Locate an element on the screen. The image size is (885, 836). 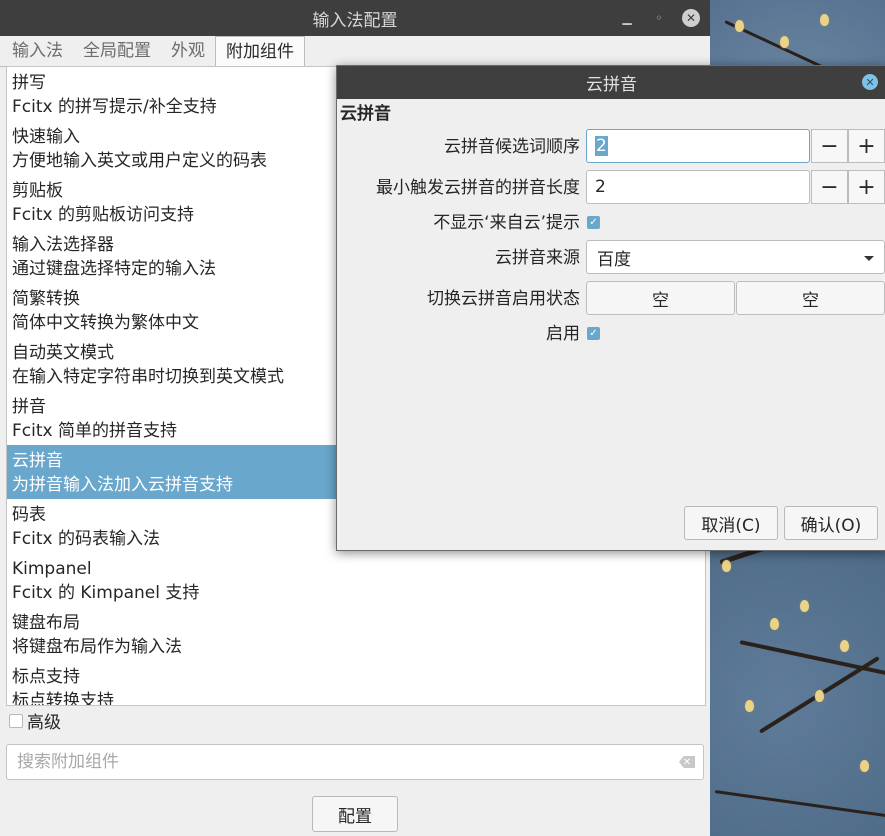
toggle-row: 切换云拼音启用状态 空 空 is located at coordinates (611, 299).